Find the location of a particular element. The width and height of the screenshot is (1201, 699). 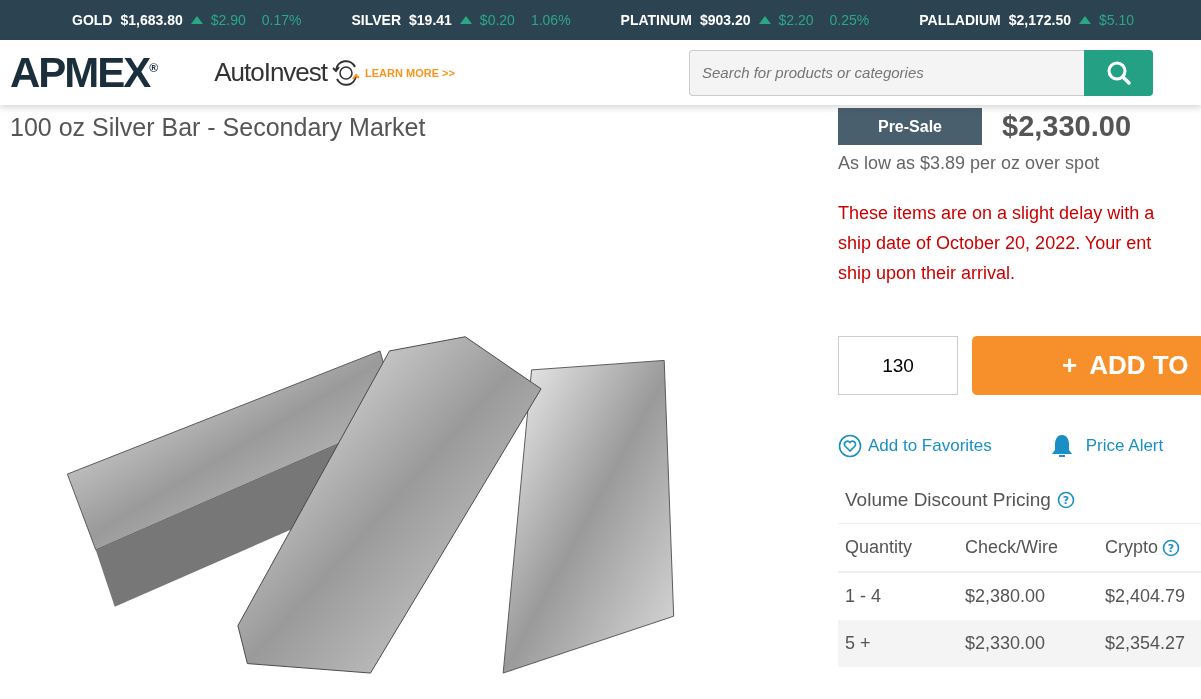

metal-price: $2,172.50 is located at coordinates (1039, 20).